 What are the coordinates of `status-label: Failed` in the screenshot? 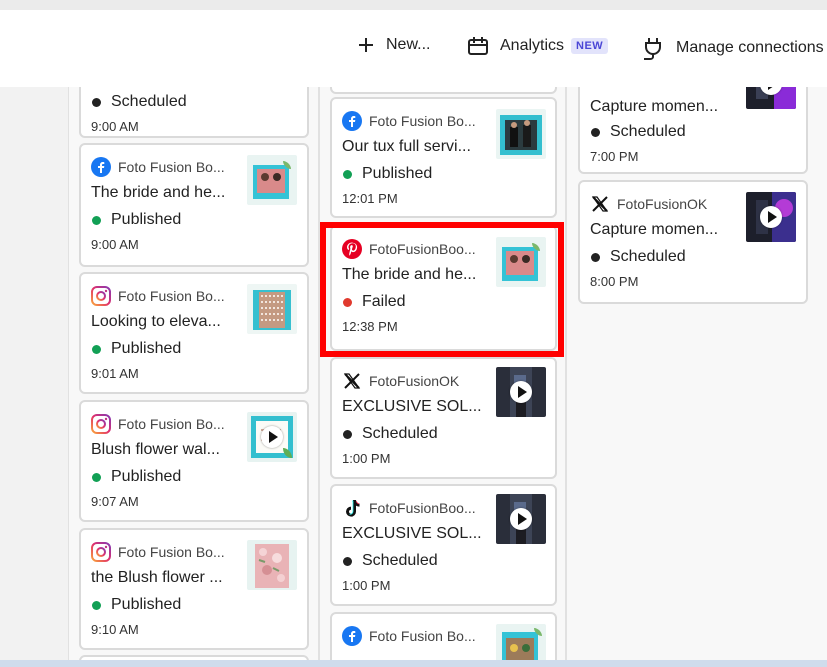 It's located at (384, 301).